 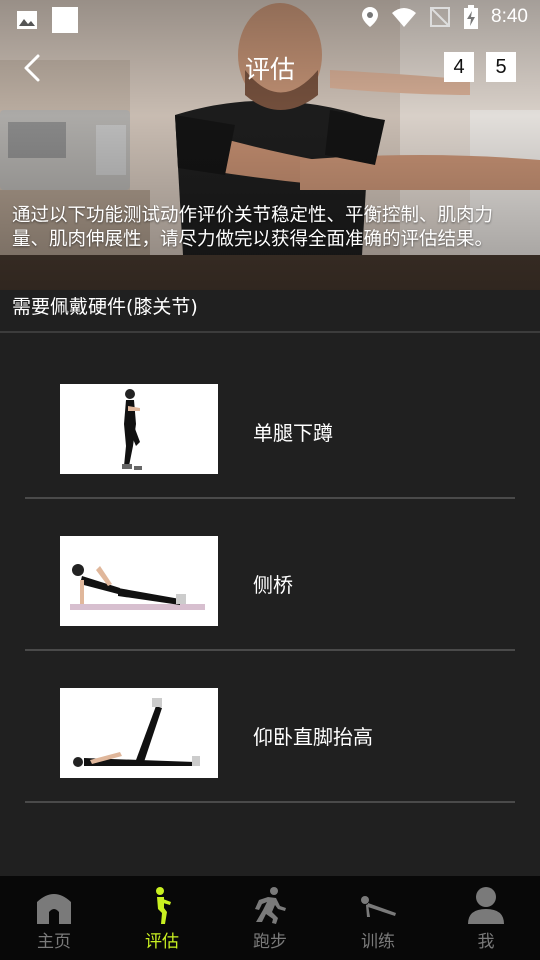 I want to click on tab-assessment: 评估, so click(x=162, y=918).